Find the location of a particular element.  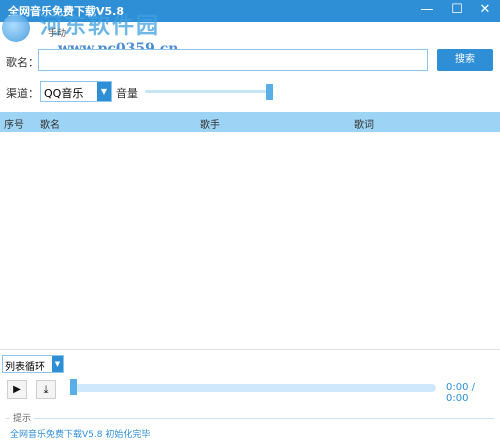

download-icon: ⤓ is located at coordinates (46, 389).